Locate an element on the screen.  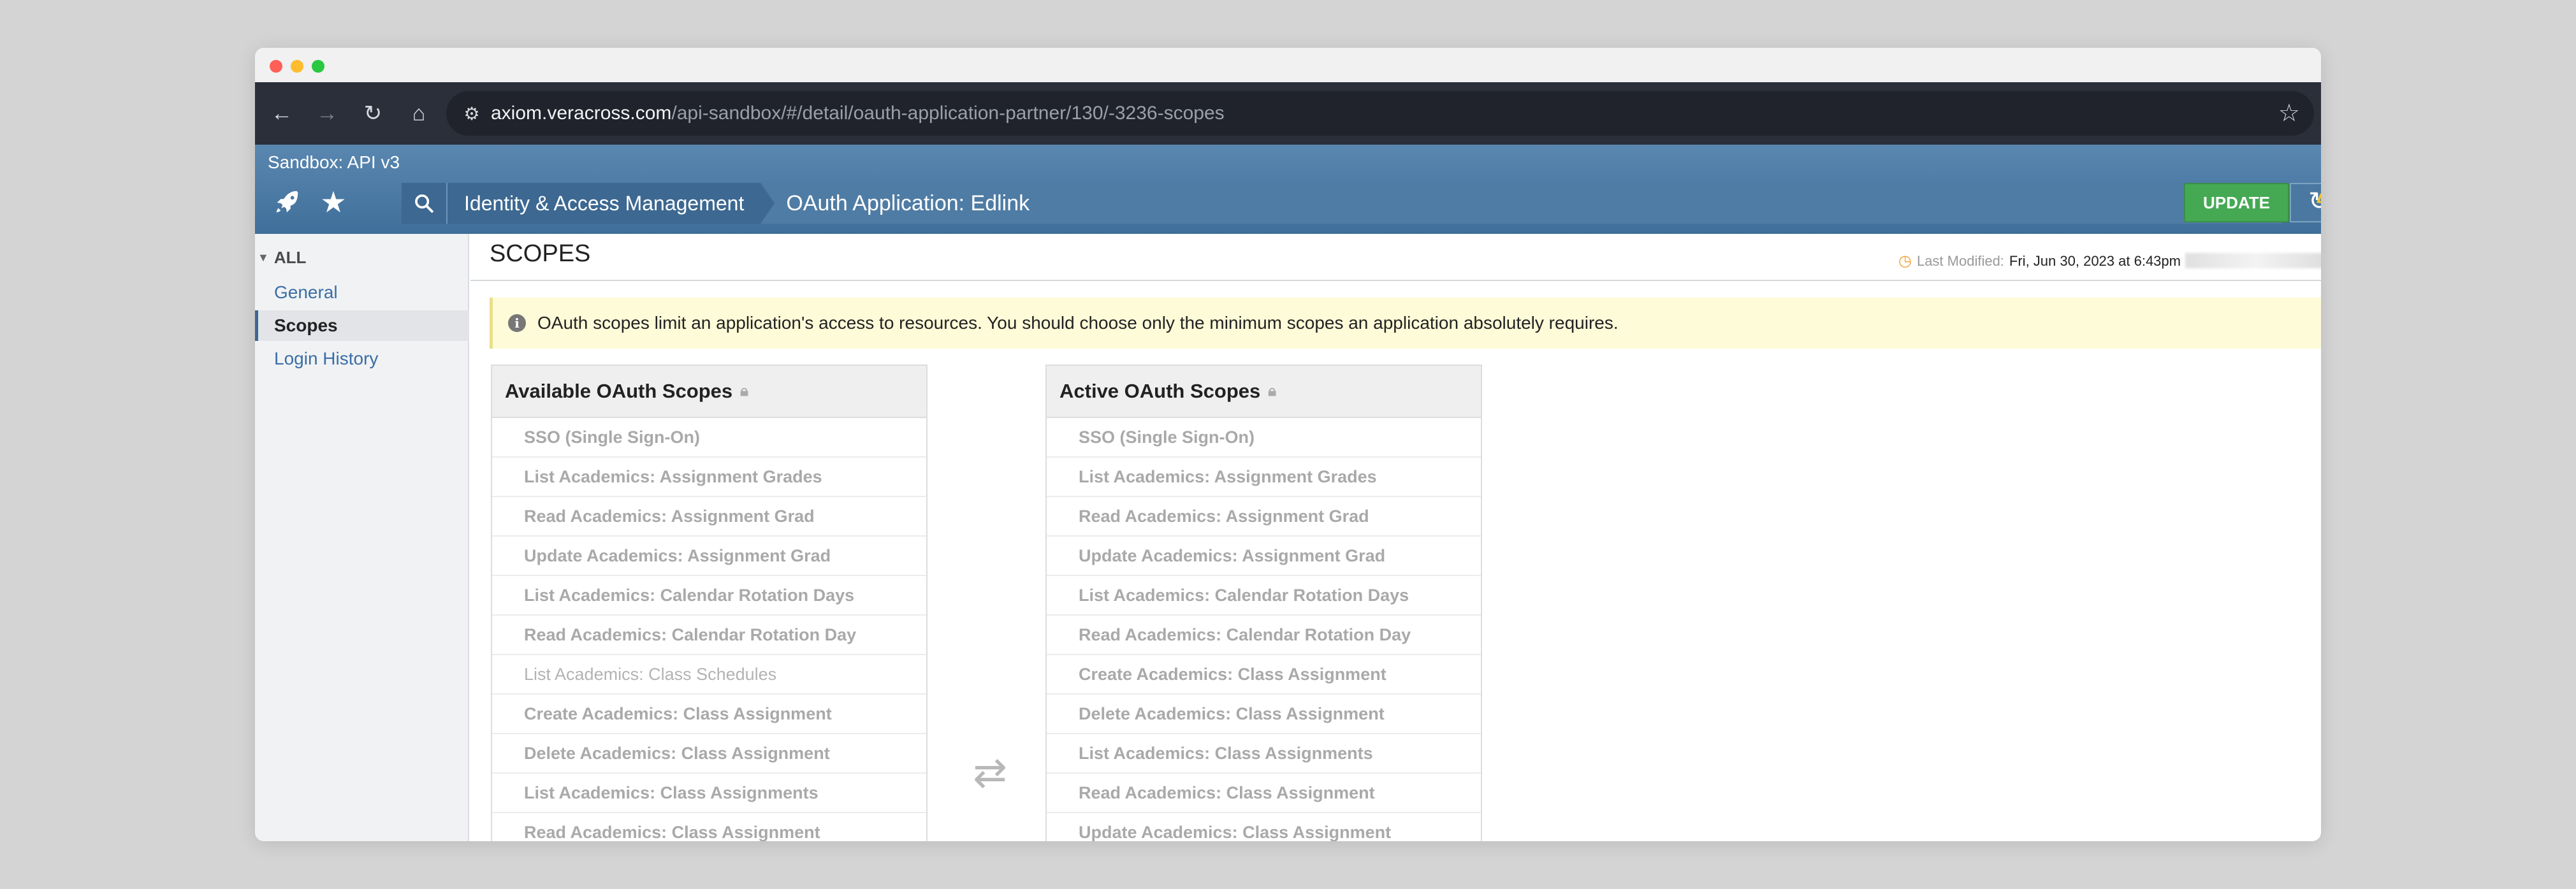
available-scopes-header: Available OAuth Scopes 🔒︎ is located at coordinates (709, 392).